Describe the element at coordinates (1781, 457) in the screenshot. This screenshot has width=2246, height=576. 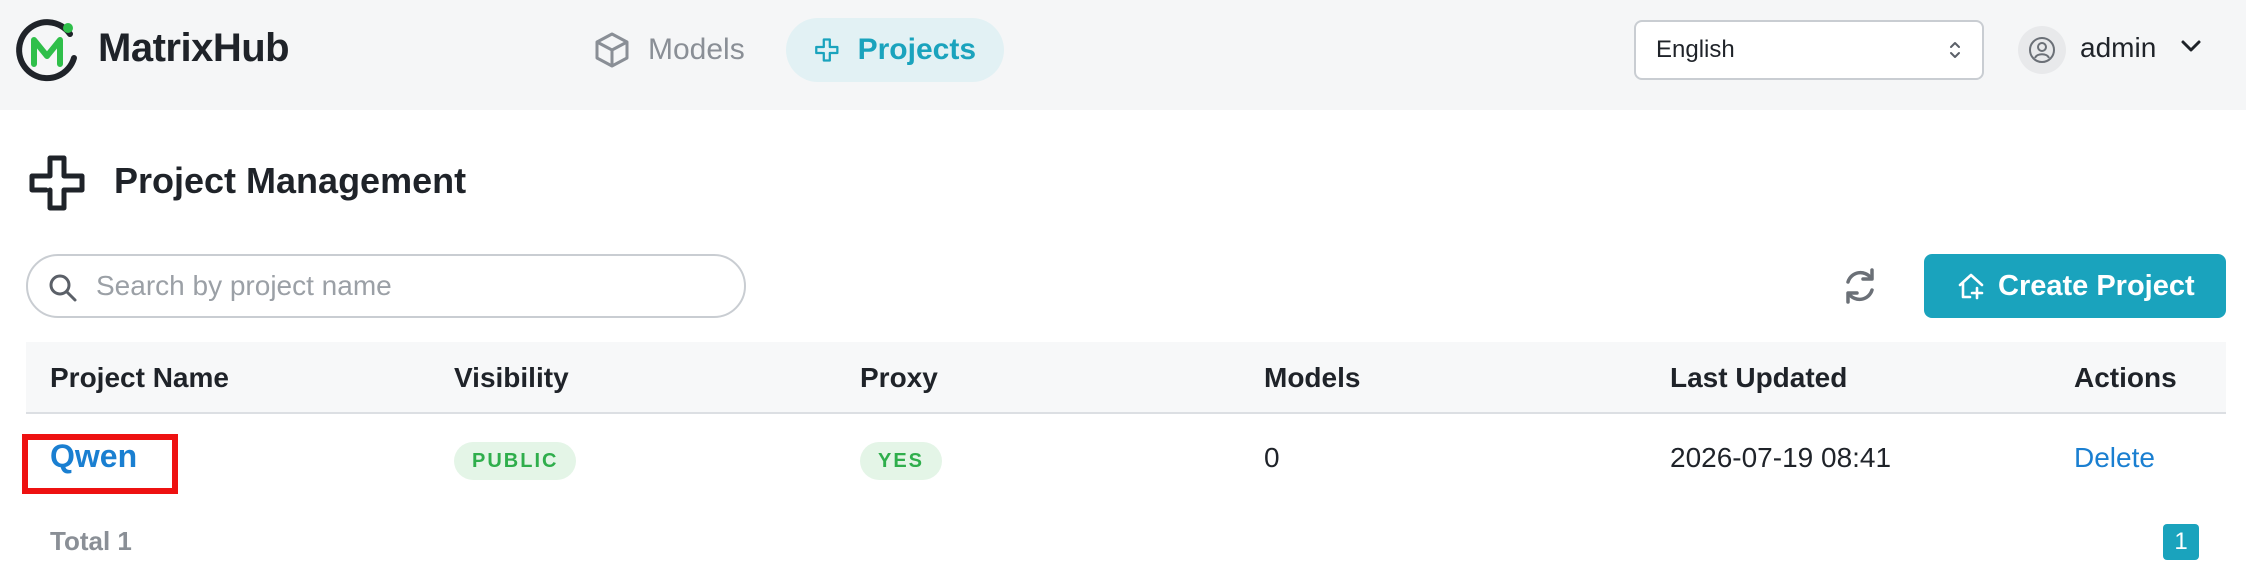
I see `last-updated-value: 2026-07-19 08:41` at that location.